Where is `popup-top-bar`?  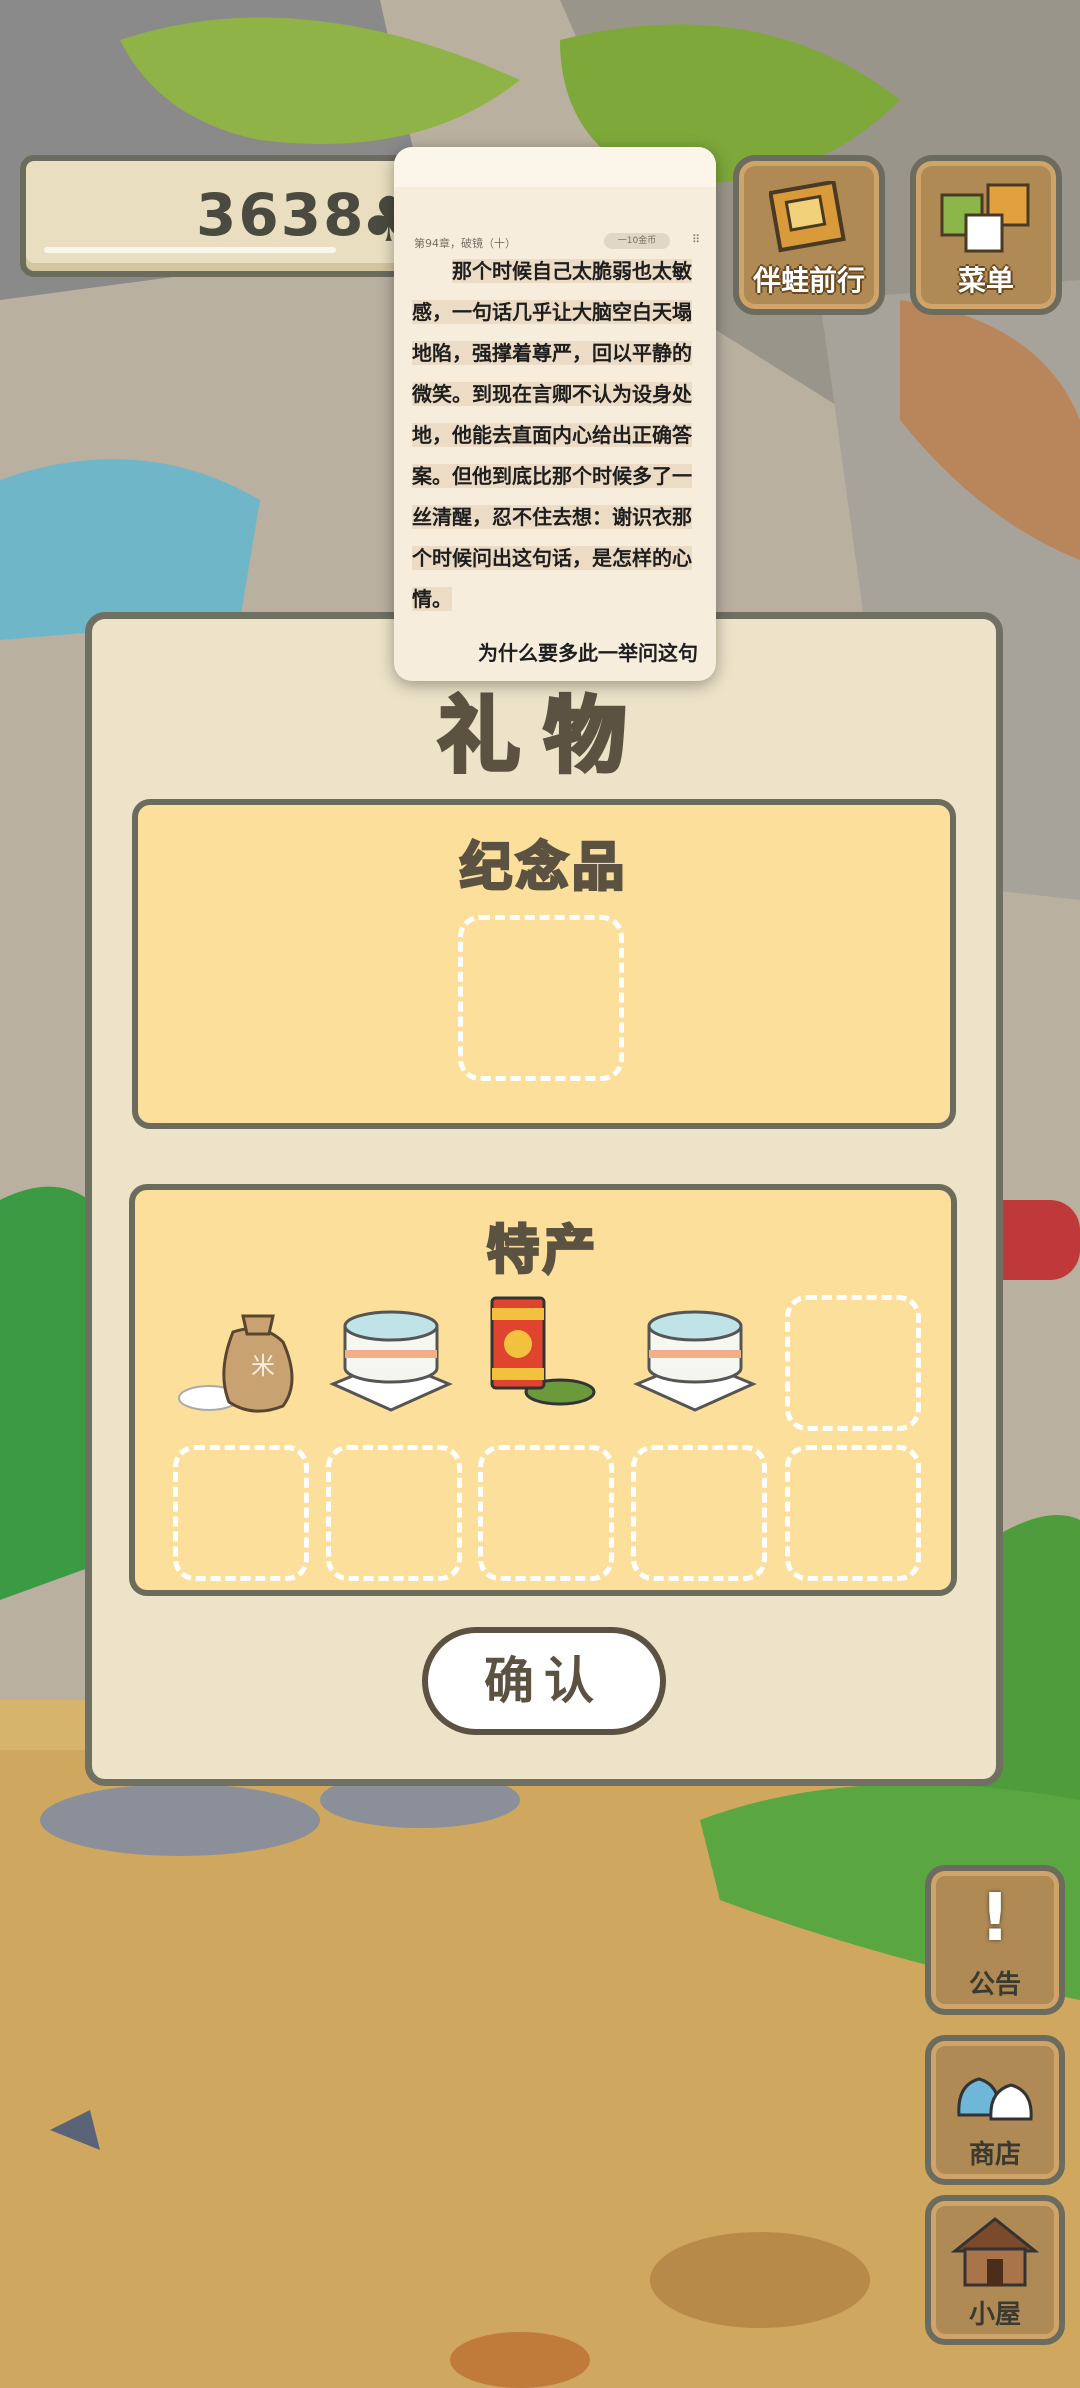 popup-top-bar is located at coordinates (555, 167).